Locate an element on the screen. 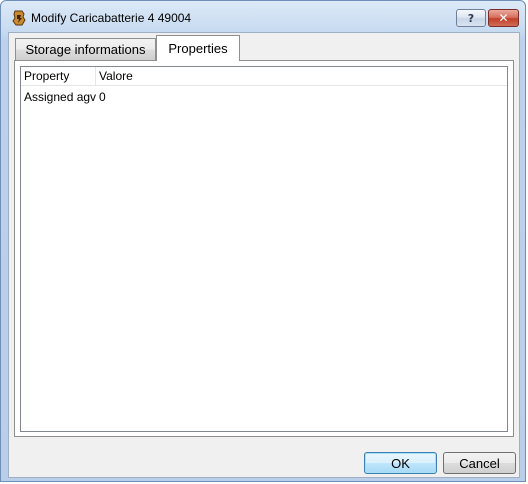  help-icon: ? is located at coordinates (471, 18).